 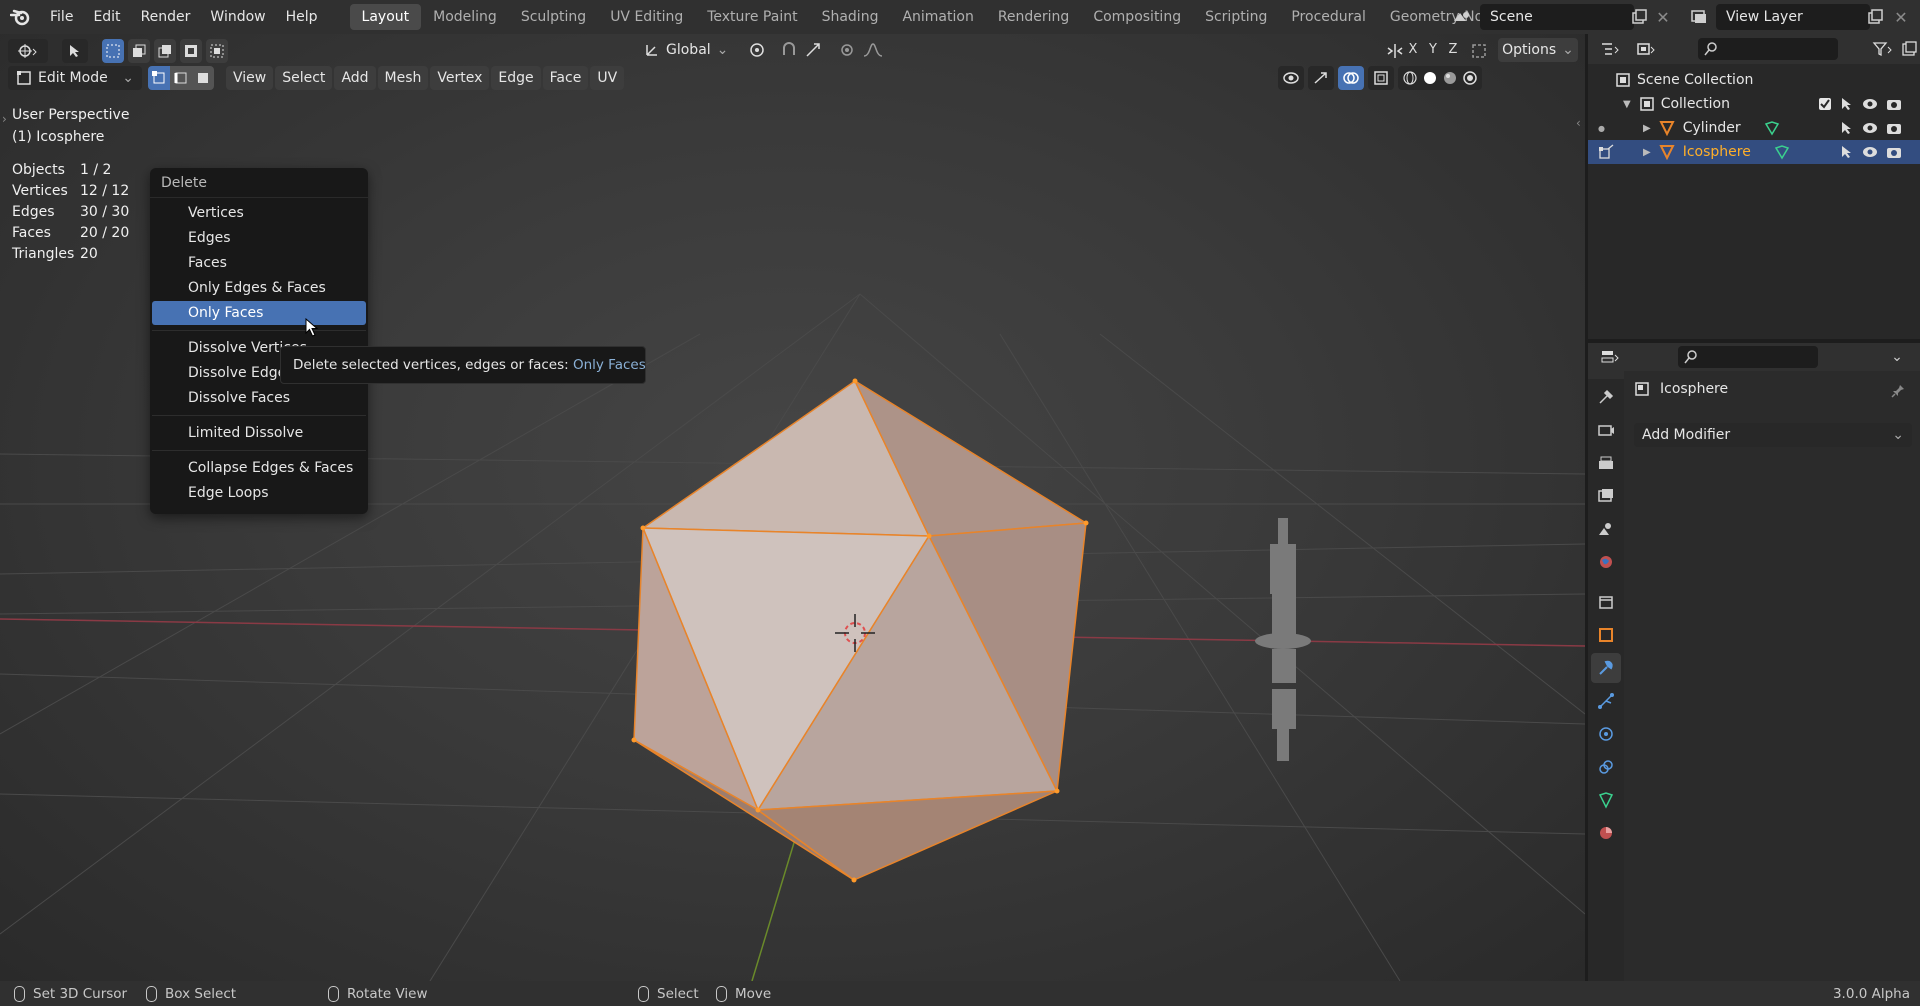 I want to click on mode-selector: Edit Mode ⌄, so click(x=75, y=78).